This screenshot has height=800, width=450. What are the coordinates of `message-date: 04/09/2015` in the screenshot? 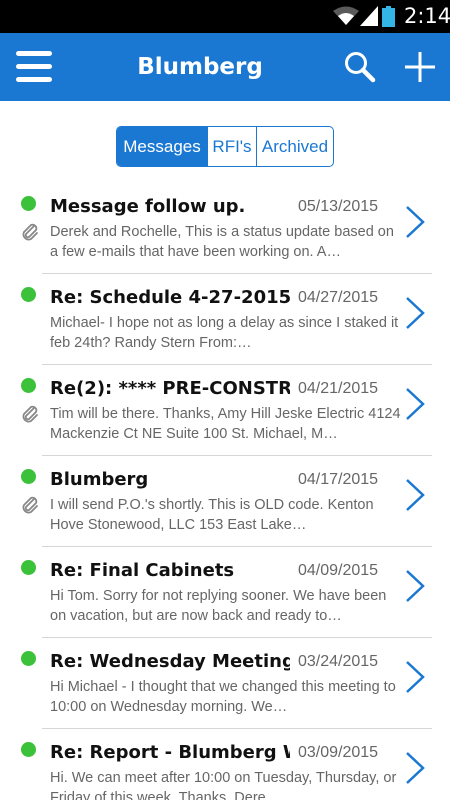 It's located at (338, 570).